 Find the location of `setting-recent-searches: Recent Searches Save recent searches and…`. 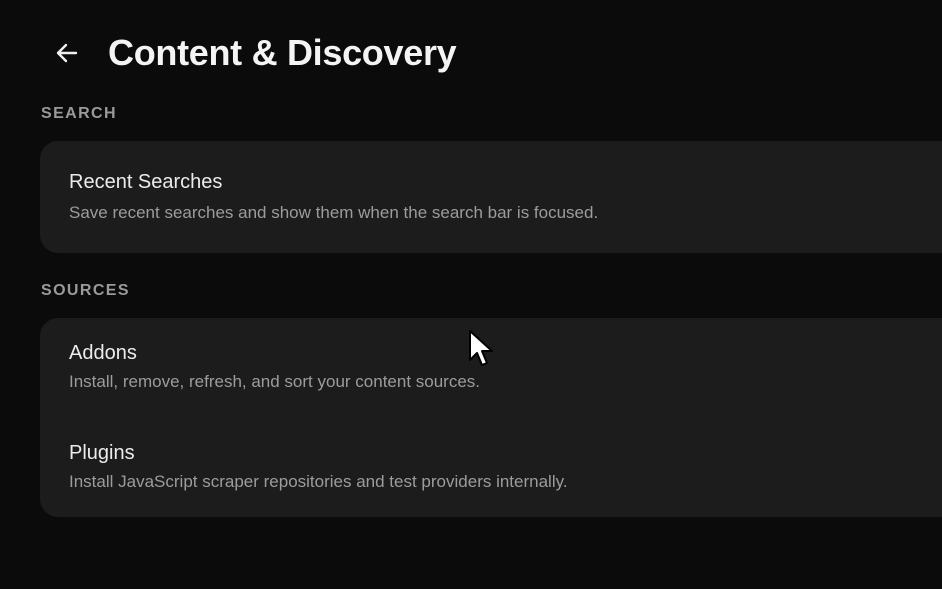

setting-recent-searches: Recent Searches Save recent searches and… is located at coordinates (333, 197).